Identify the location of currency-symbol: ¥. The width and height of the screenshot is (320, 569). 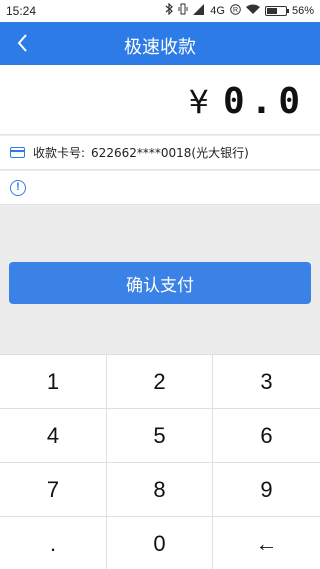
(198, 101).